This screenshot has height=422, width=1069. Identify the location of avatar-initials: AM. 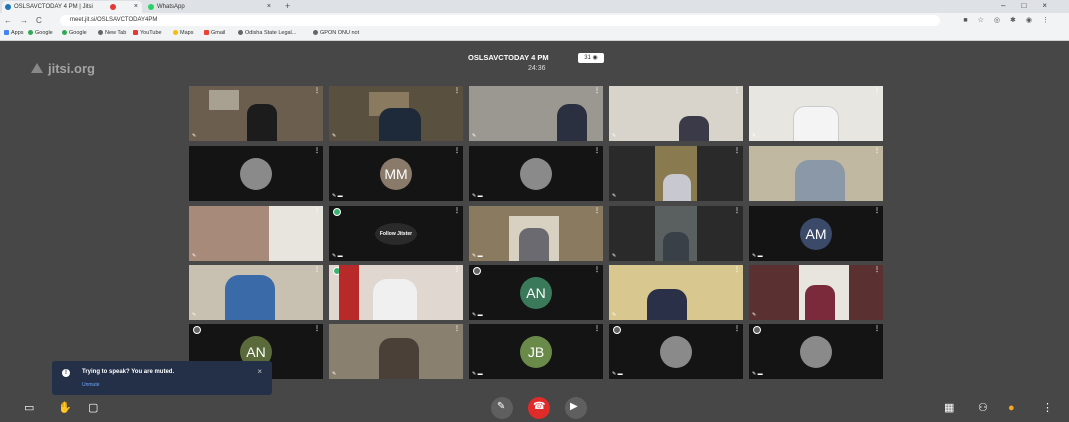
(816, 233).